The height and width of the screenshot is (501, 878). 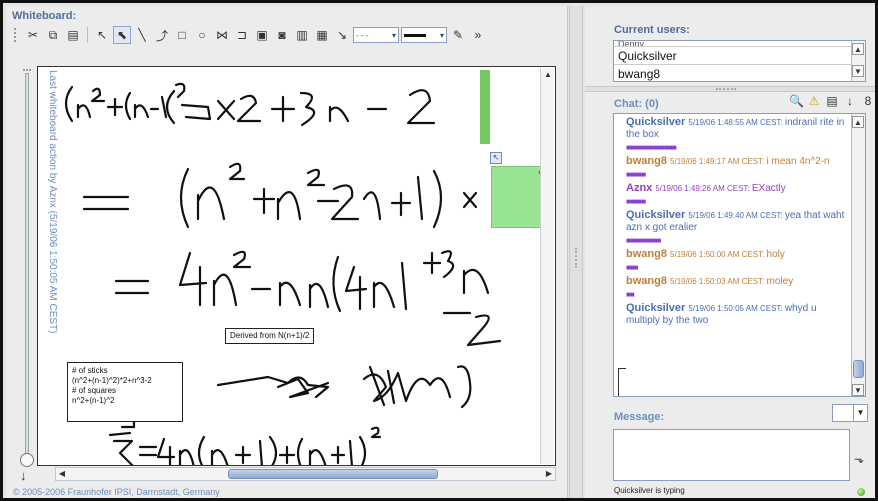 I want to click on toolbar-overflow-icon: », so click(x=478, y=35).